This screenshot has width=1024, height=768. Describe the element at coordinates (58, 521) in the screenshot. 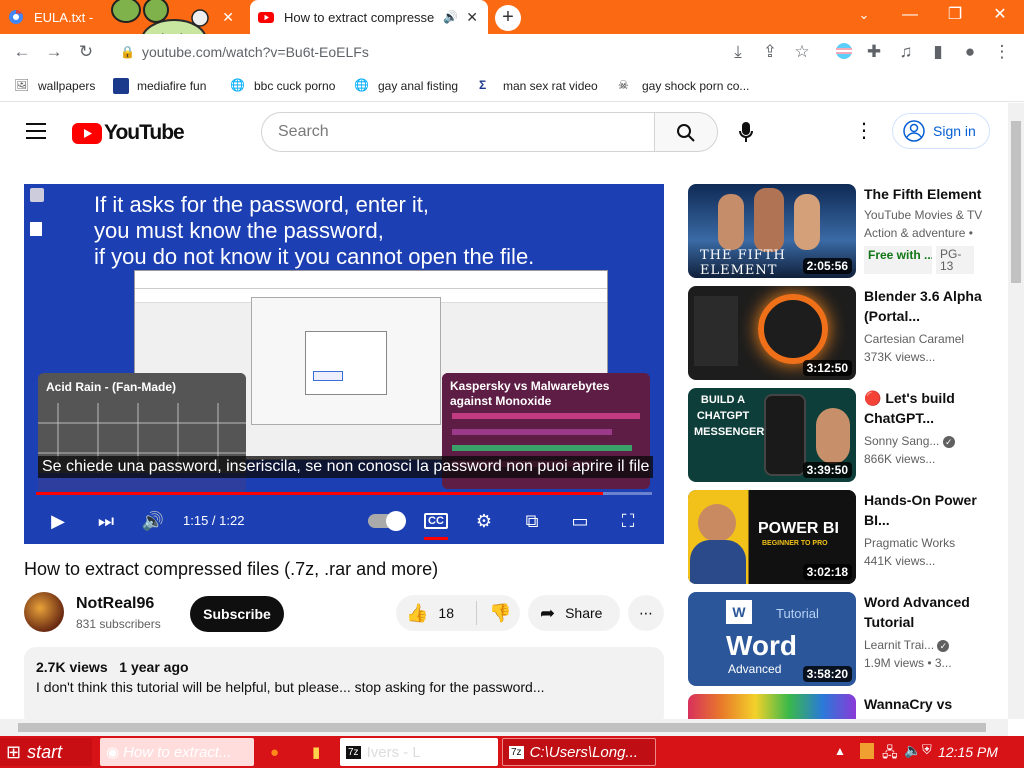

I see `play-icon: ▶` at that location.